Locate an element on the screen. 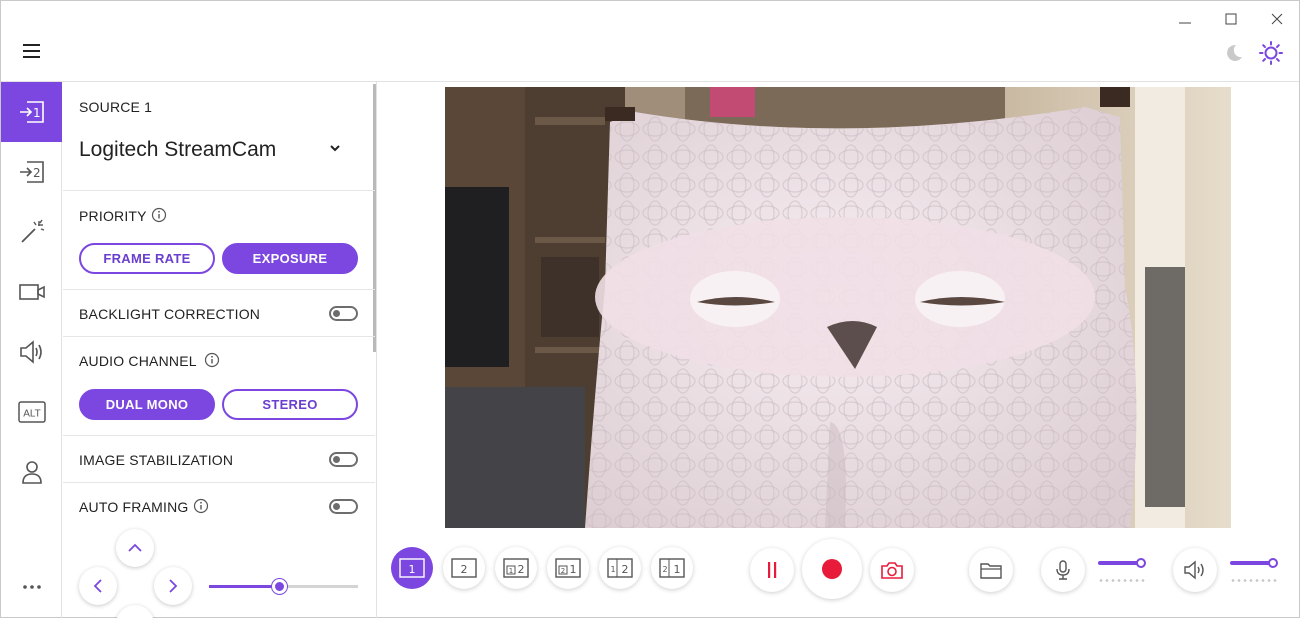  camera-icon is located at coordinates (31, 292).